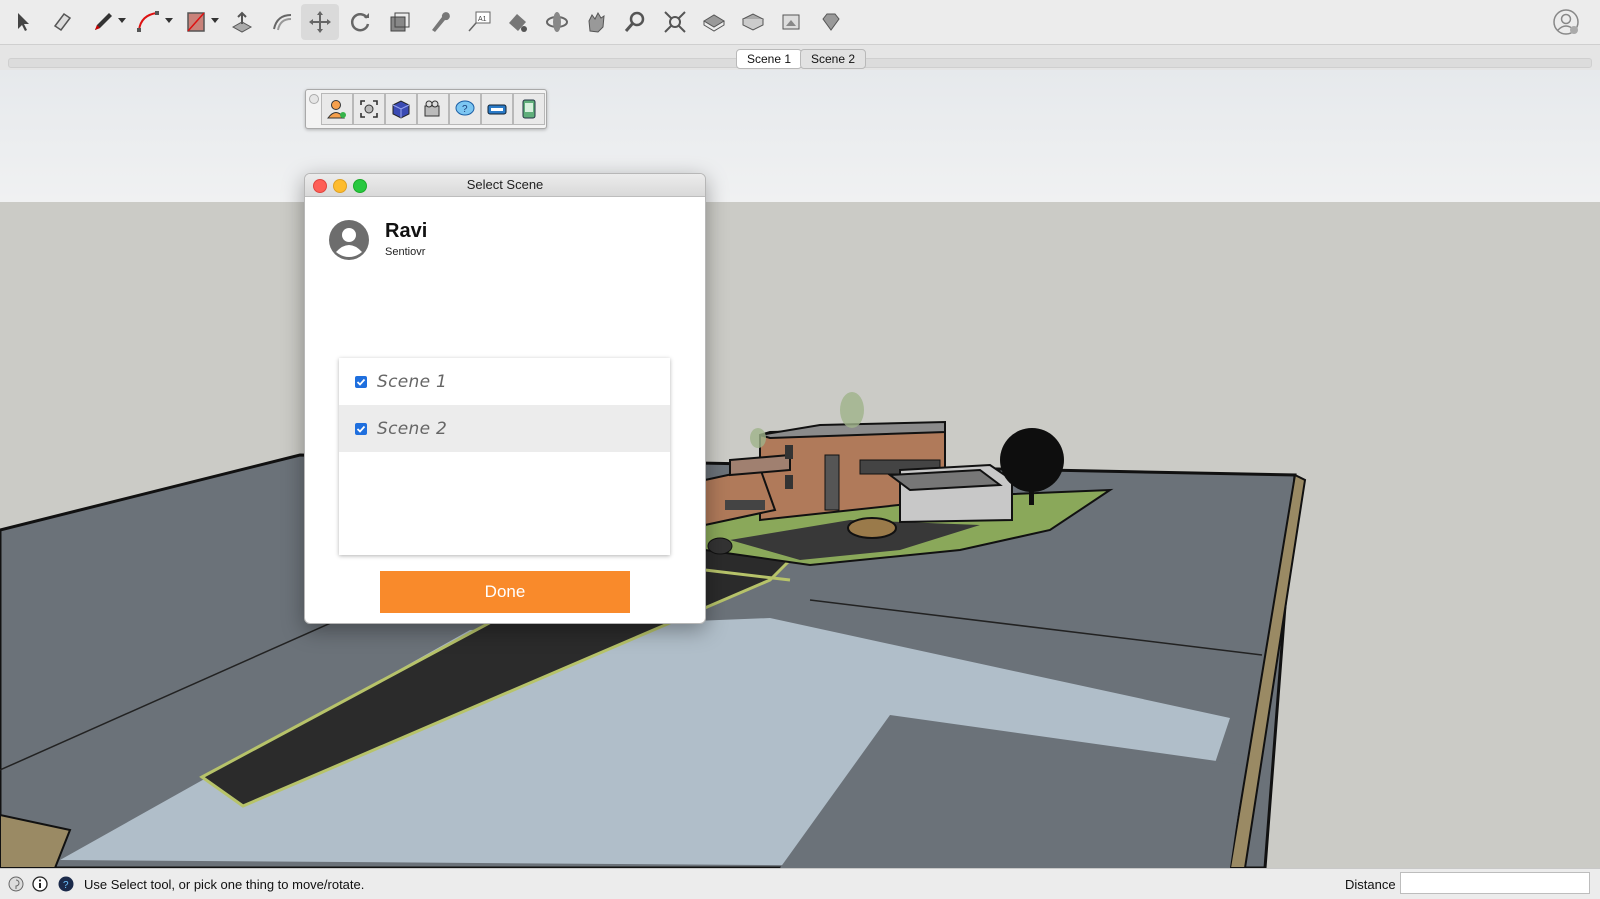  I want to click on layout-tool-button, so click(792, 22).